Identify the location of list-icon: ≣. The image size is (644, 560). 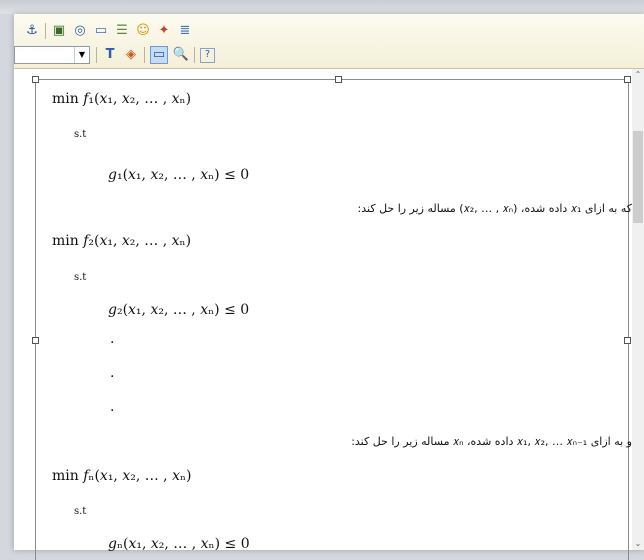
(185, 31).